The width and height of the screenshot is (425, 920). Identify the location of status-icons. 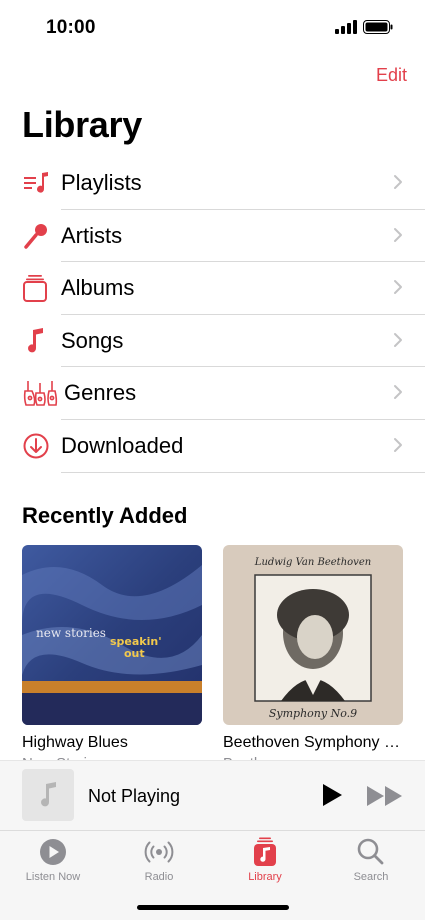
(364, 27).